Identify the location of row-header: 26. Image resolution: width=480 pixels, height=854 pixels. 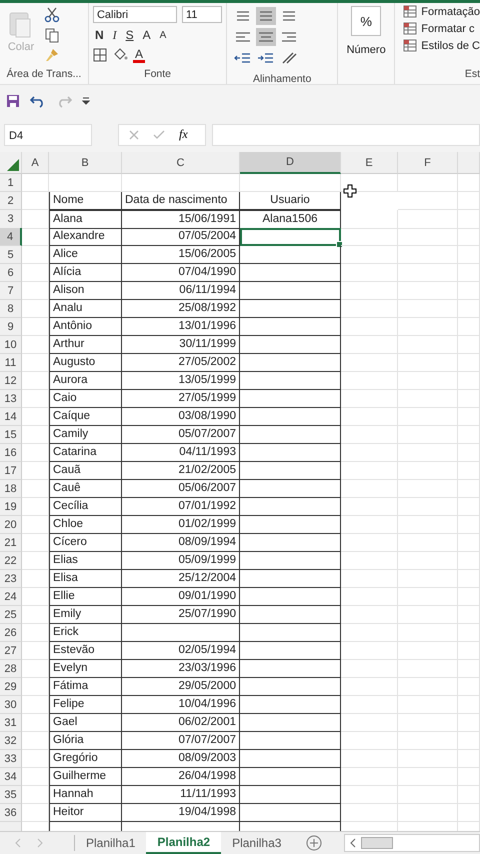
(11, 633).